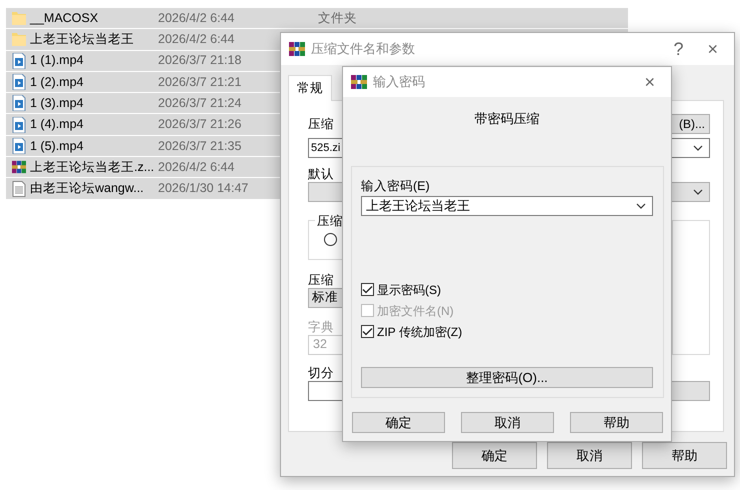 This screenshot has height=490, width=740. Describe the element at coordinates (200, 60) in the screenshot. I see `file-date: 2026/3/7 21:18` at that location.